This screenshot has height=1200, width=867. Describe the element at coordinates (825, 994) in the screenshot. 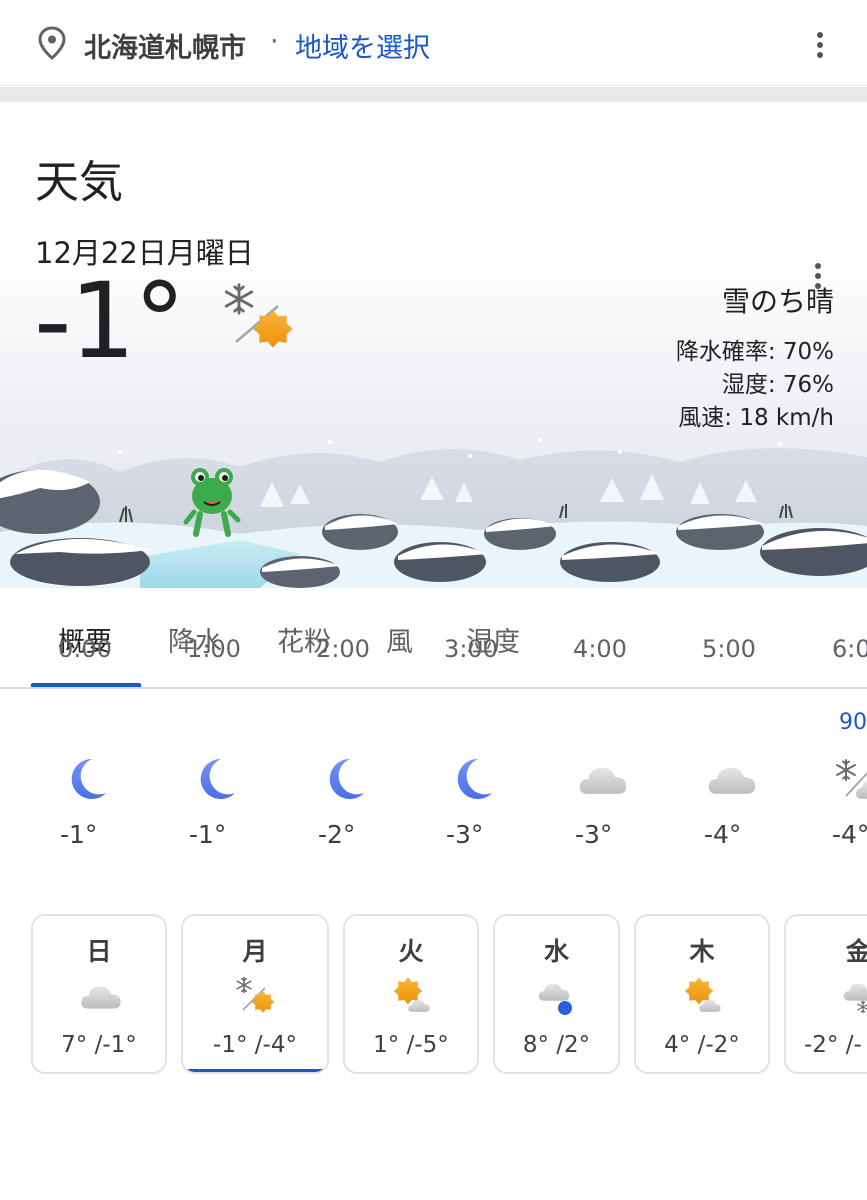

I see `day-card: 金 -2° /-` at that location.